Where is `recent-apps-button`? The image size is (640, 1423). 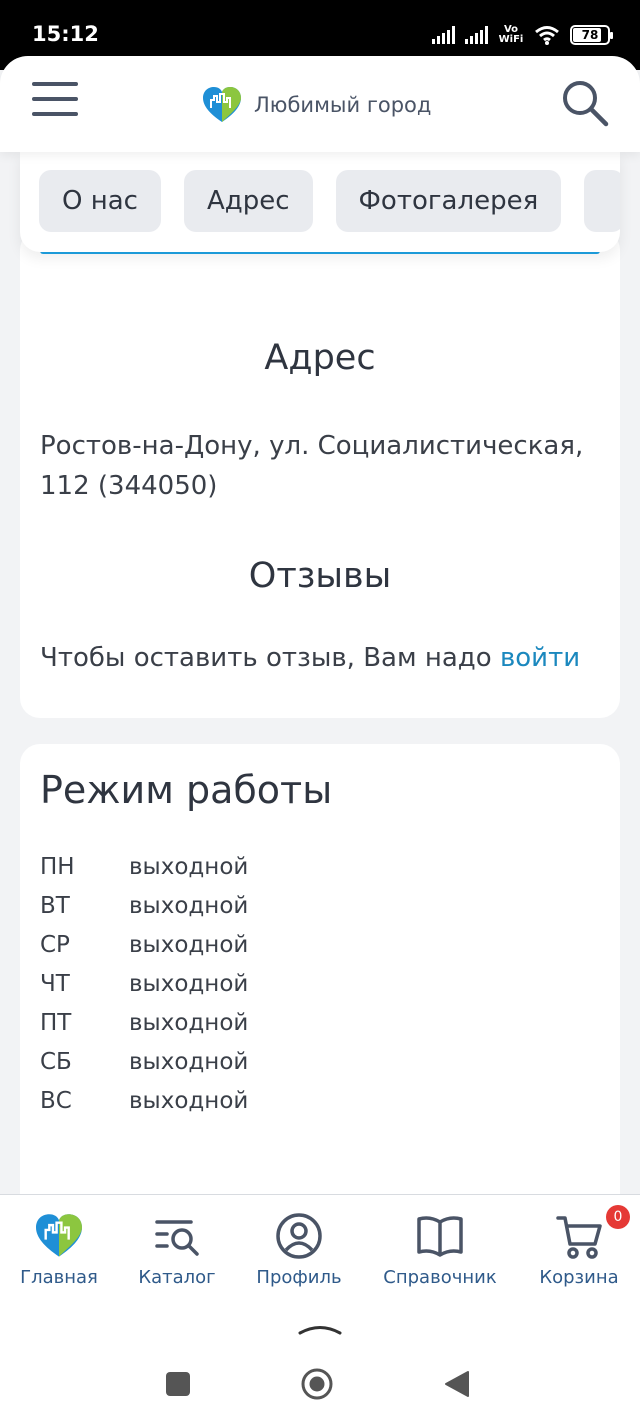
recent-apps-button is located at coordinates (178, 1384).